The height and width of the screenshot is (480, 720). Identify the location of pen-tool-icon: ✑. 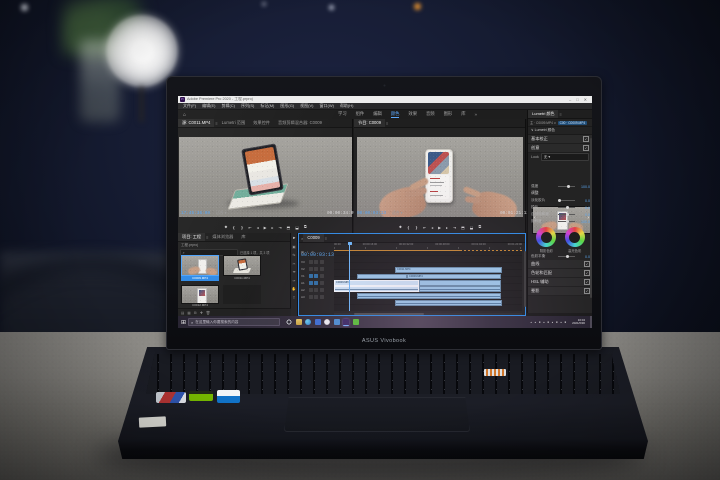
(293, 281).